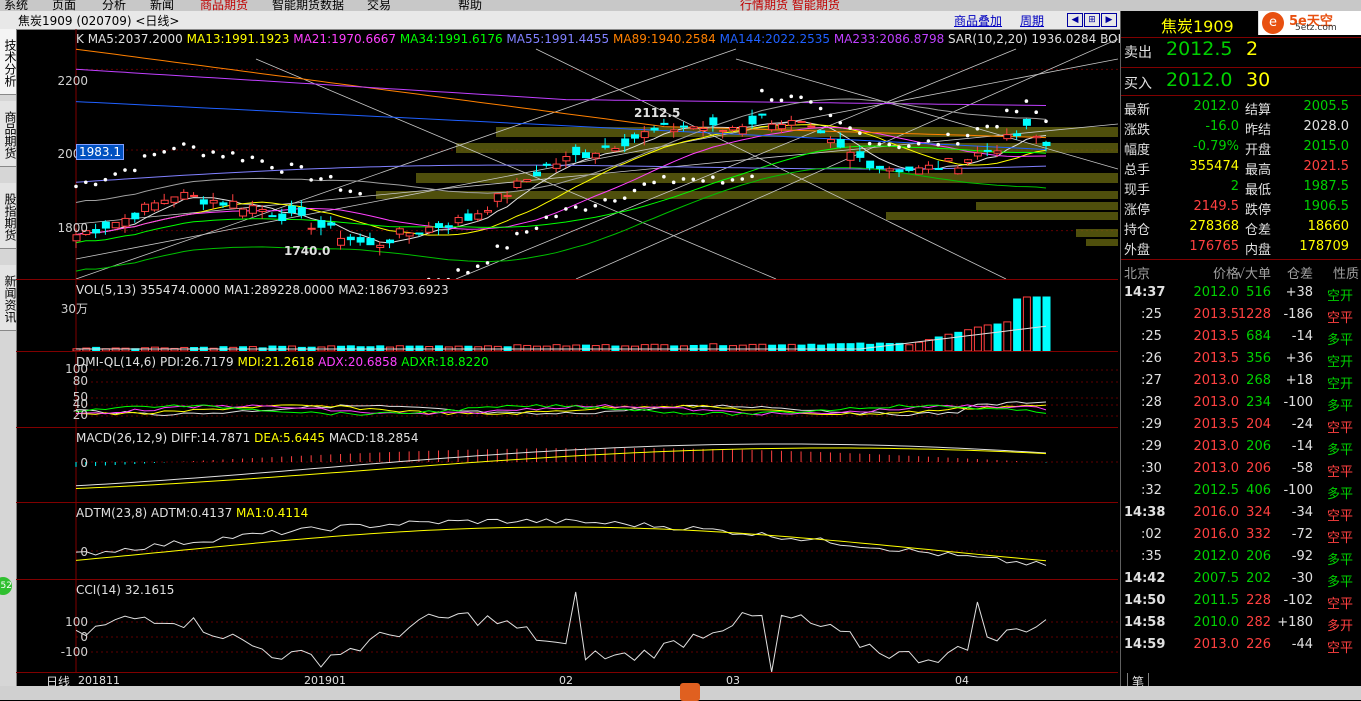  Describe the element at coordinates (122, 438) in the screenshot. I see `macd-title: MACD(26,12,9)` at that location.